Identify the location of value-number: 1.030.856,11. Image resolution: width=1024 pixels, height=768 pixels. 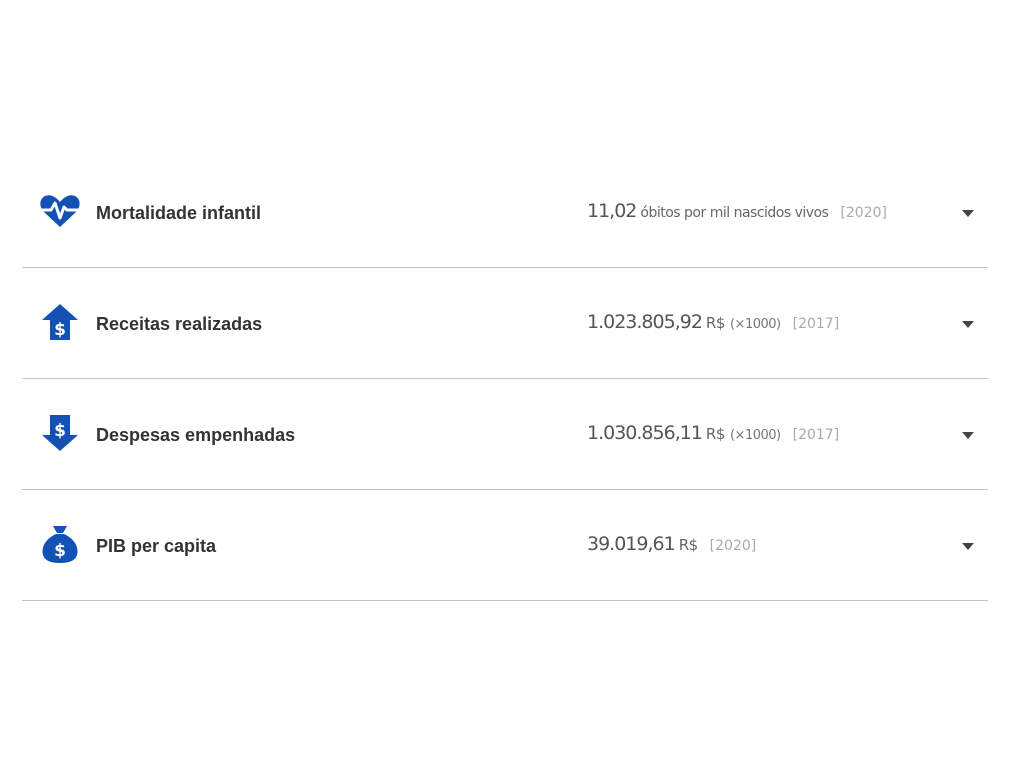
(645, 433).